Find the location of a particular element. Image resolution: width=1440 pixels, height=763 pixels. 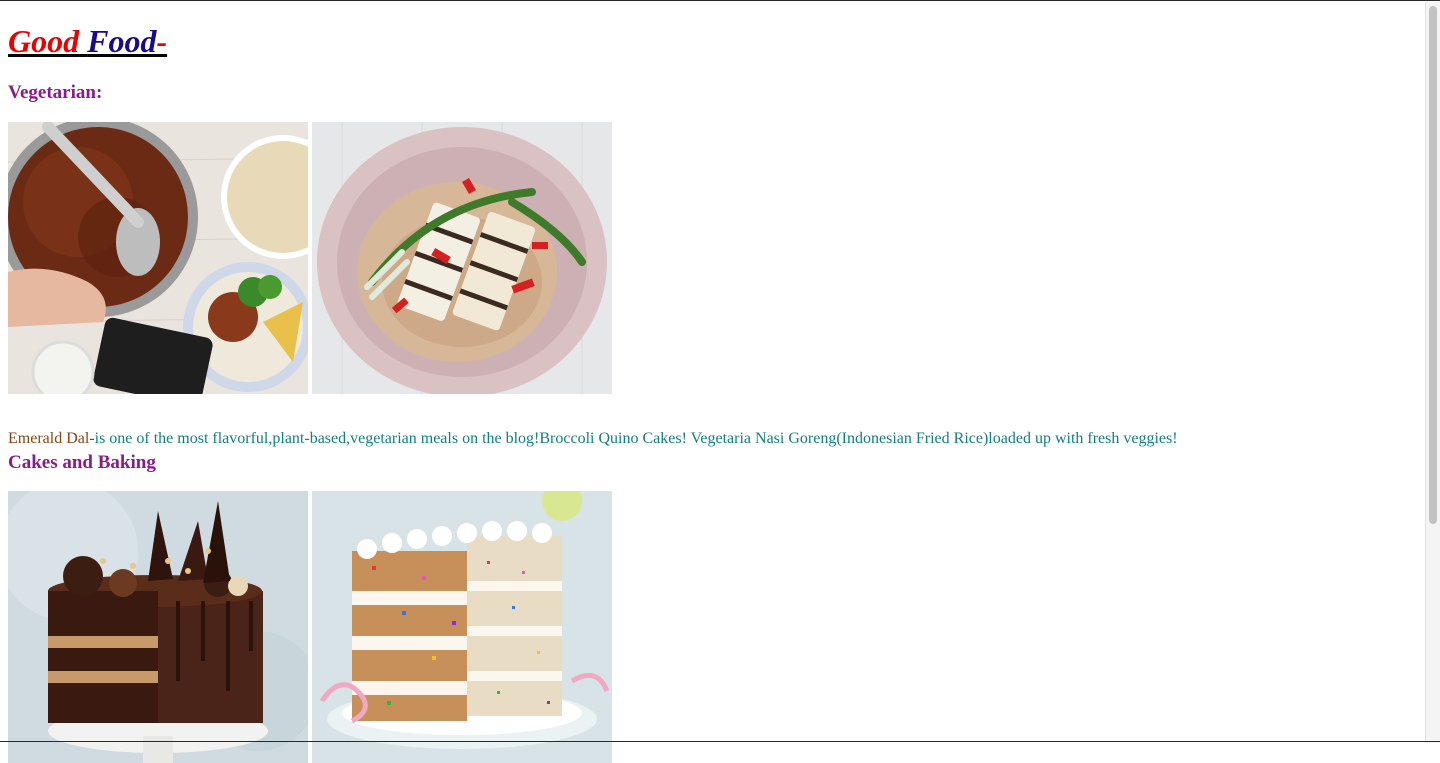

scrollbar-thumb is located at coordinates (1433, 265).